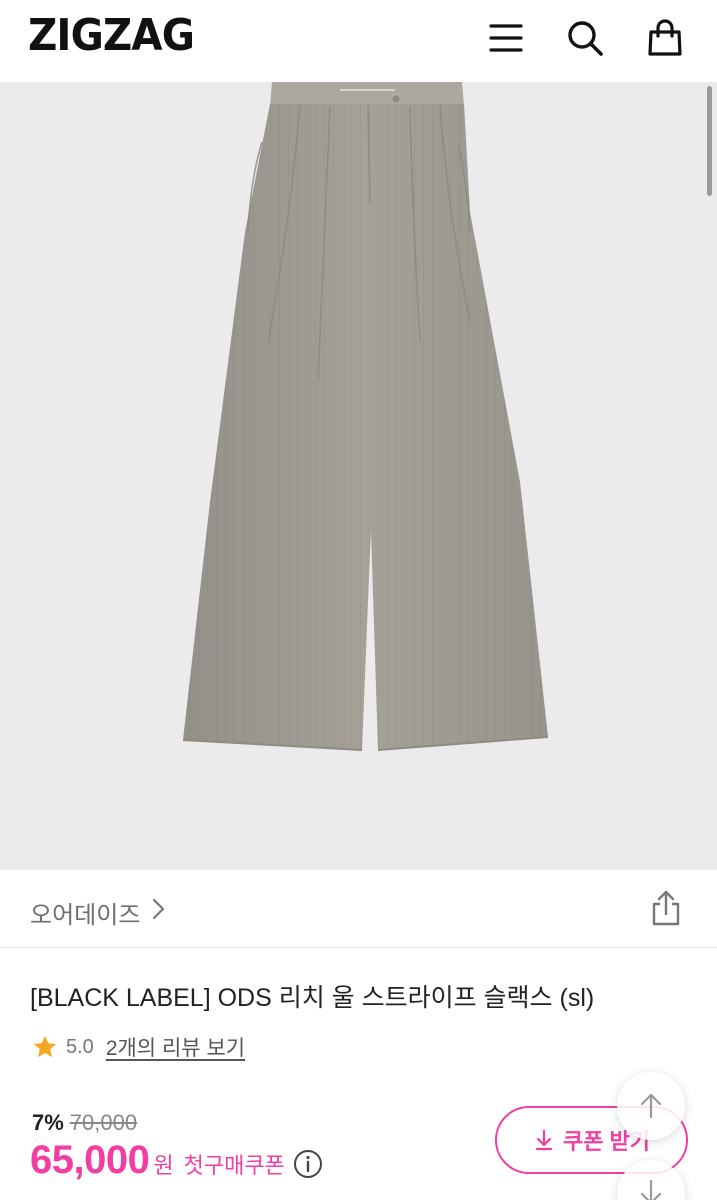  I want to click on brand-row: 오어데이즈, so click(358, 909).